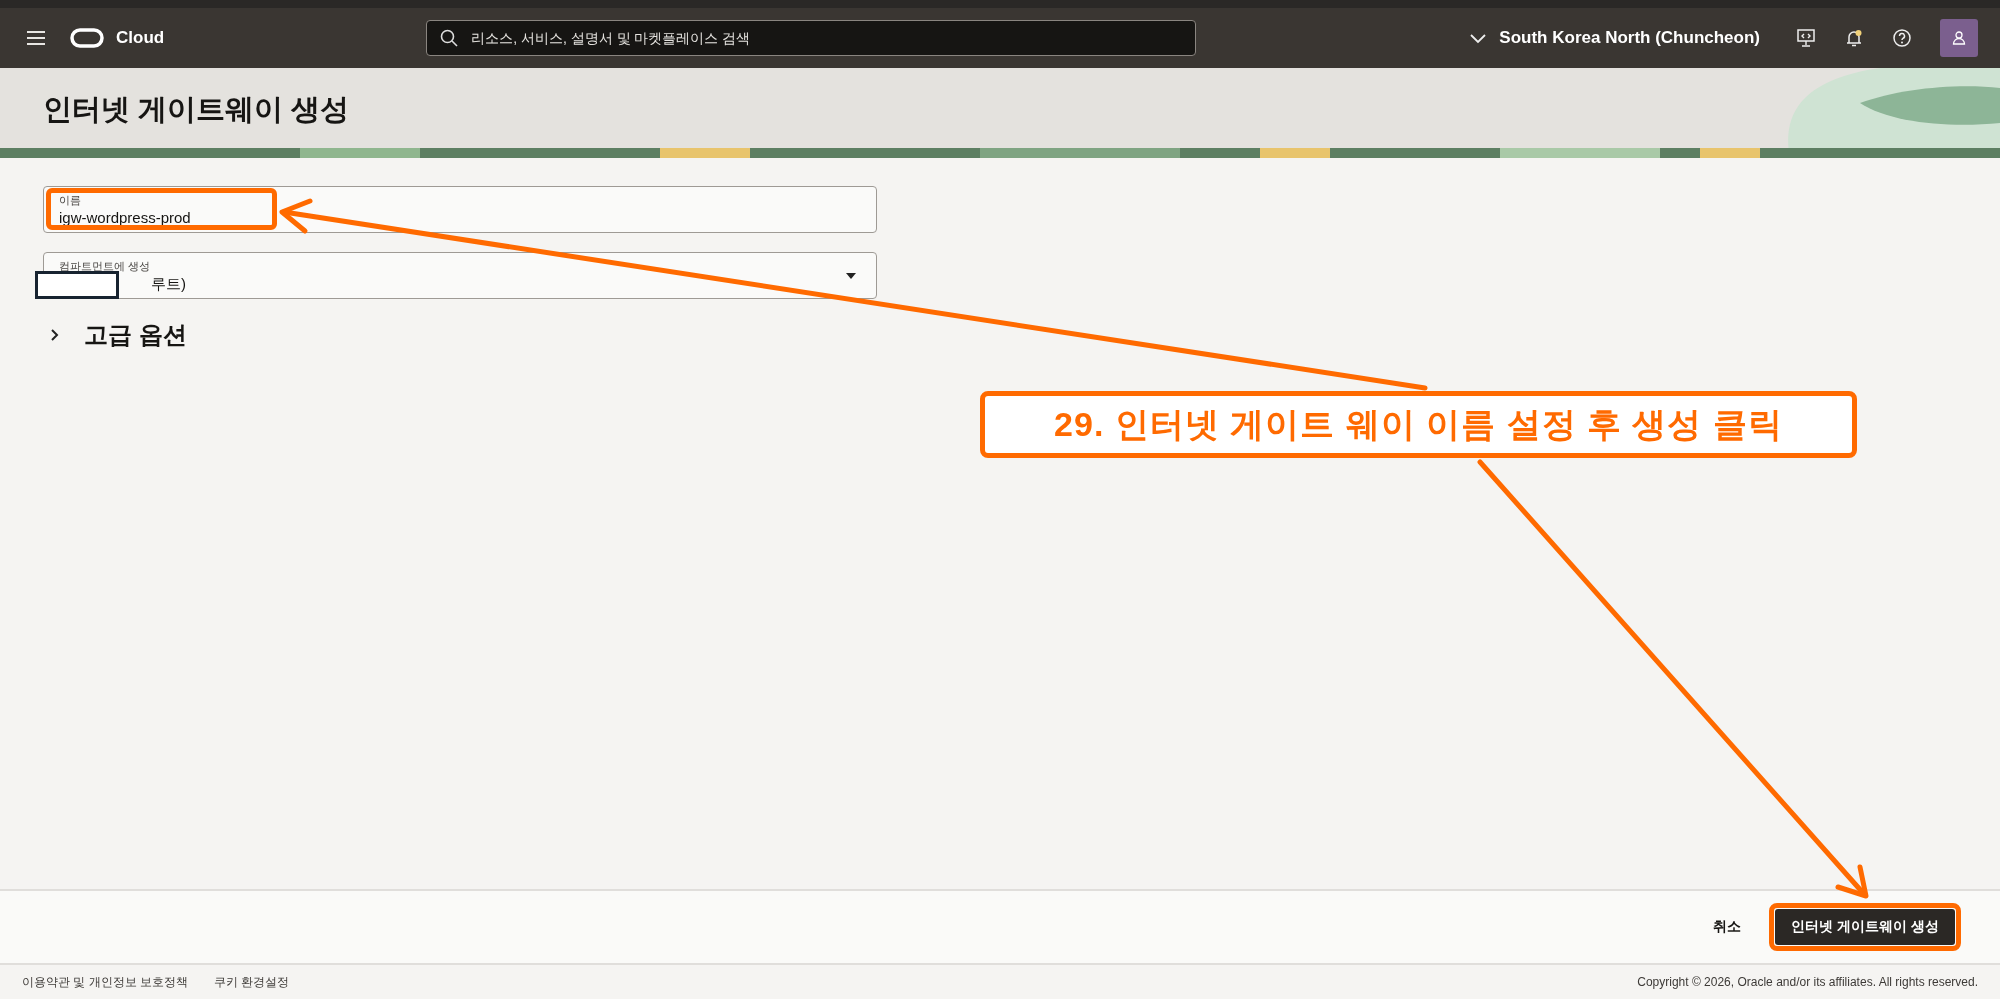 The image size is (2000, 999). What do you see at coordinates (460, 209) in the screenshot?
I see `name-field: 이름 igw-wordpress-prod` at bounding box center [460, 209].